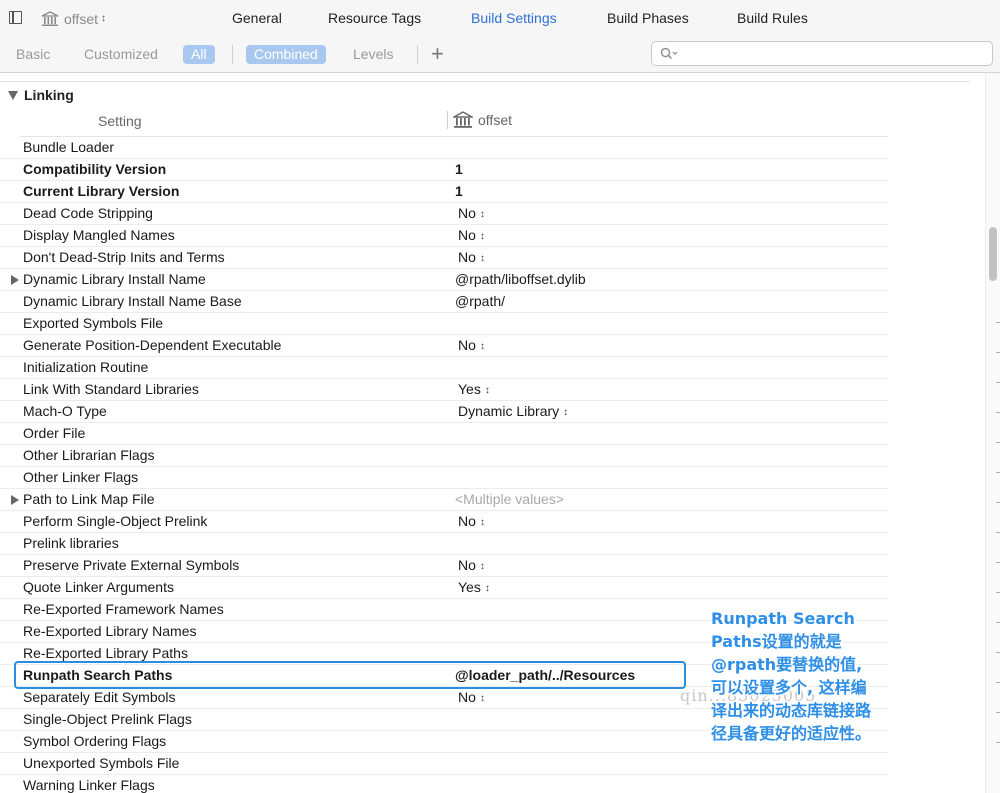 The image size is (1000, 793). I want to click on filter-basic: Basic, so click(33, 54).